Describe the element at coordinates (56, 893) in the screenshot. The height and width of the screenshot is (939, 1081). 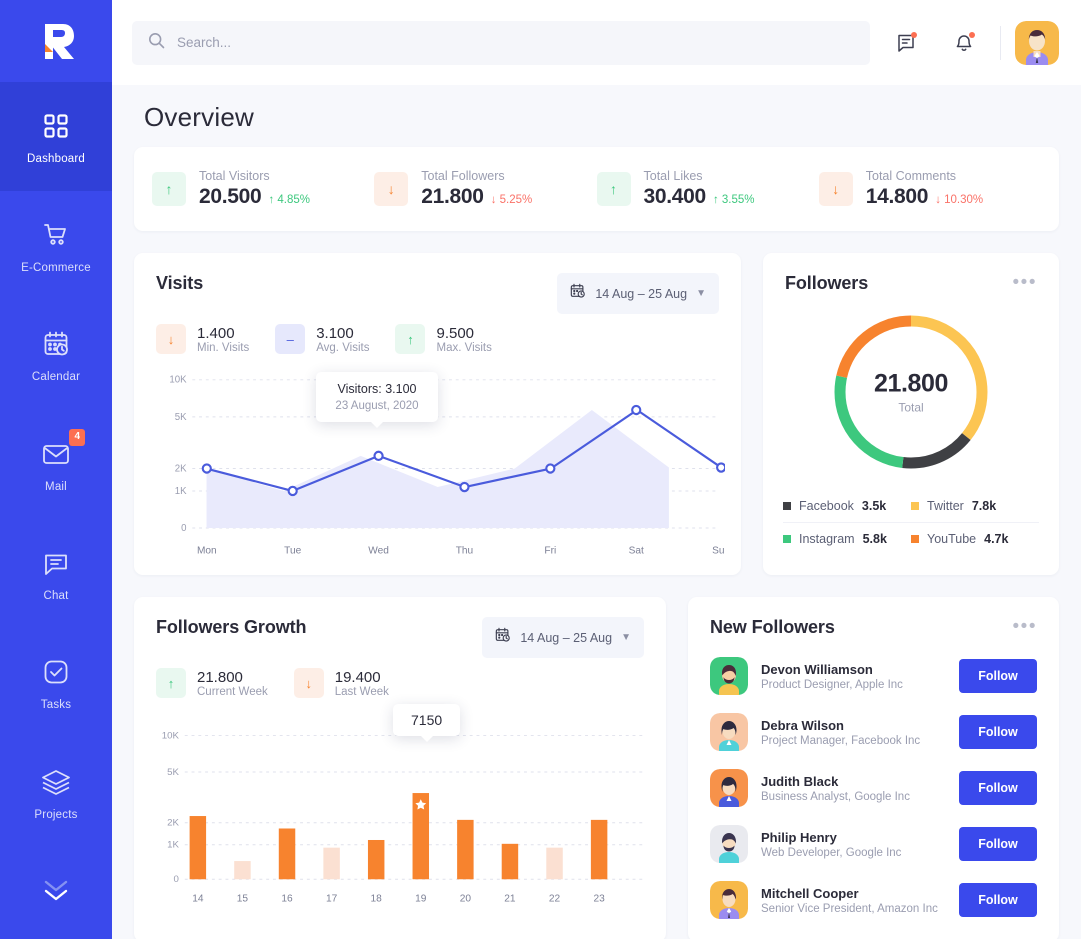
I see `sidebar-expand-button` at that location.